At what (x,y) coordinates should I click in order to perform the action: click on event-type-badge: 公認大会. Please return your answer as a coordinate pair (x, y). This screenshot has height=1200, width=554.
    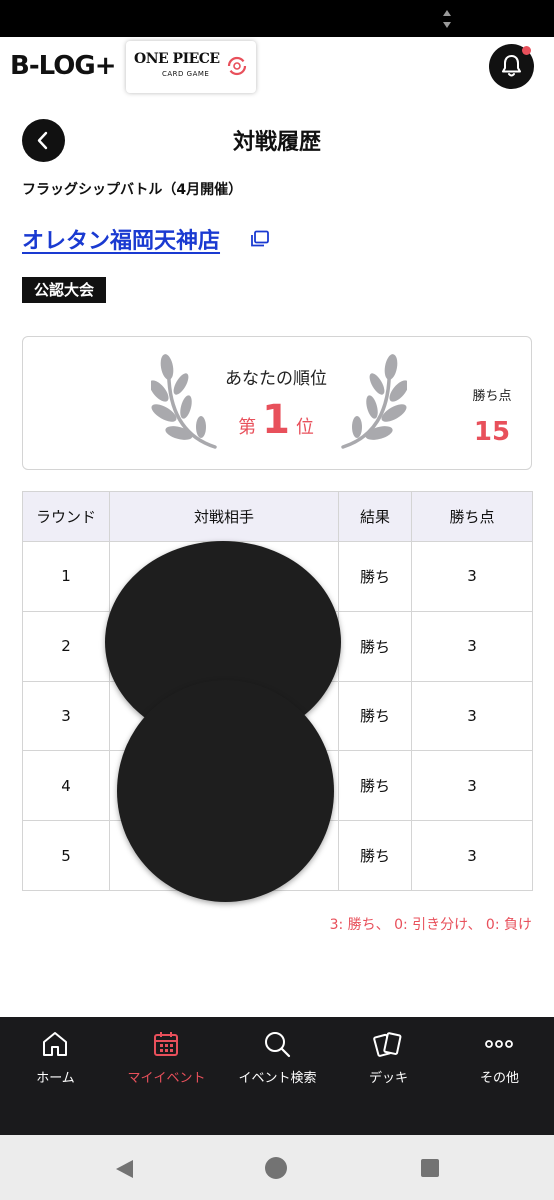
    Looking at the image, I should click on (64, 290).